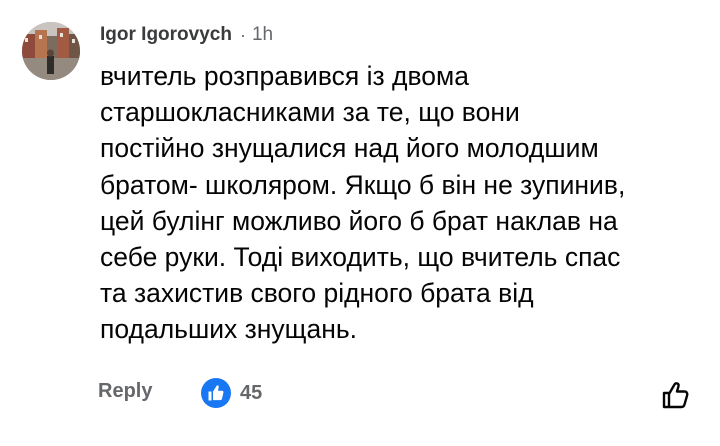 The image size is (720, 446). I want to click on reaction-summary: 45, so click(231, 393).